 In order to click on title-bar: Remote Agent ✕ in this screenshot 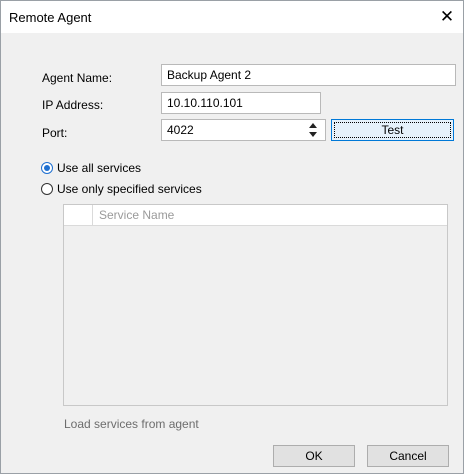, I will do `click(232, 17)`.